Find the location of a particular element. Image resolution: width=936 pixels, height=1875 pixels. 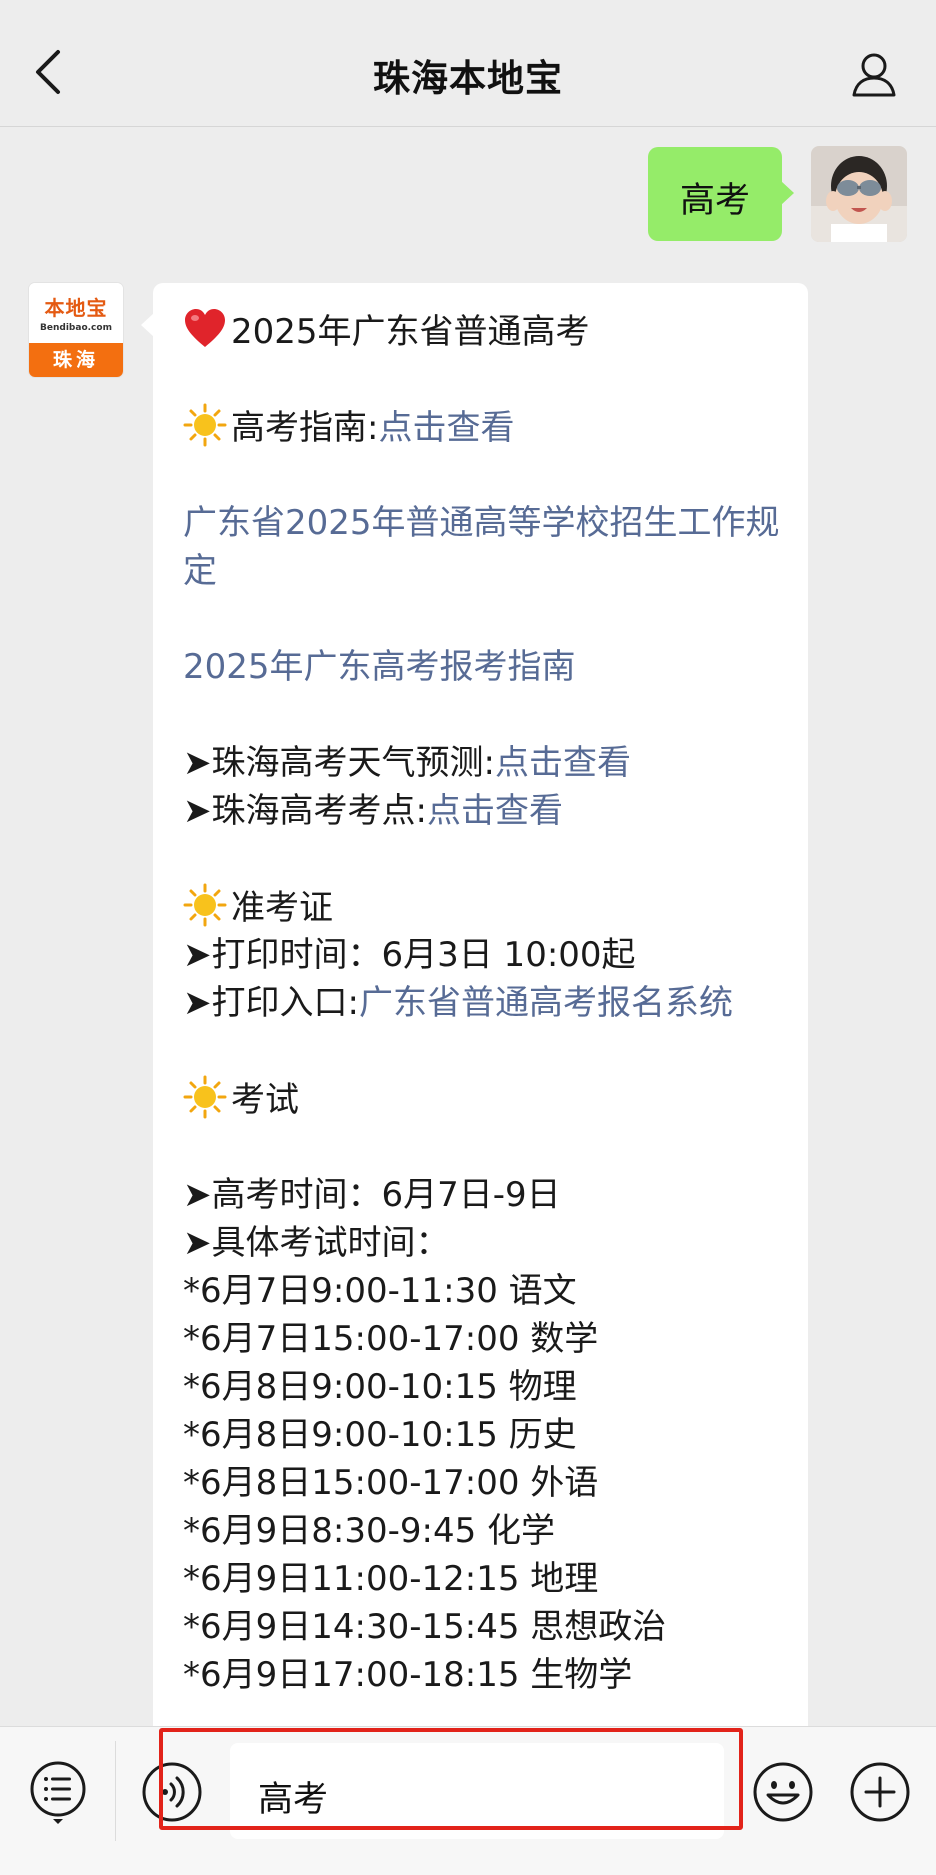

venue-label: ➤珠海高考考点: is located at coordinates (305, 811).